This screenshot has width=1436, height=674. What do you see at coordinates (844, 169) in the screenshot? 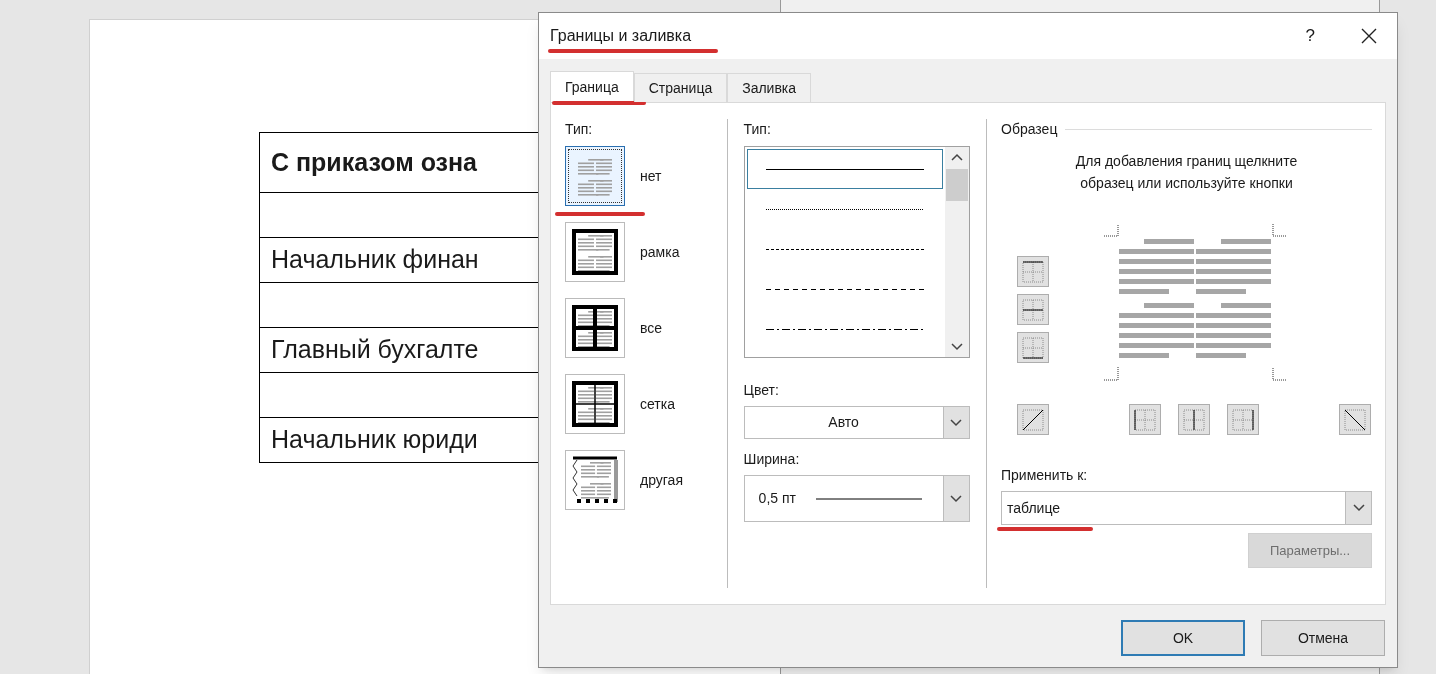
I see `line-style-option` at bounding box center [844, 169].